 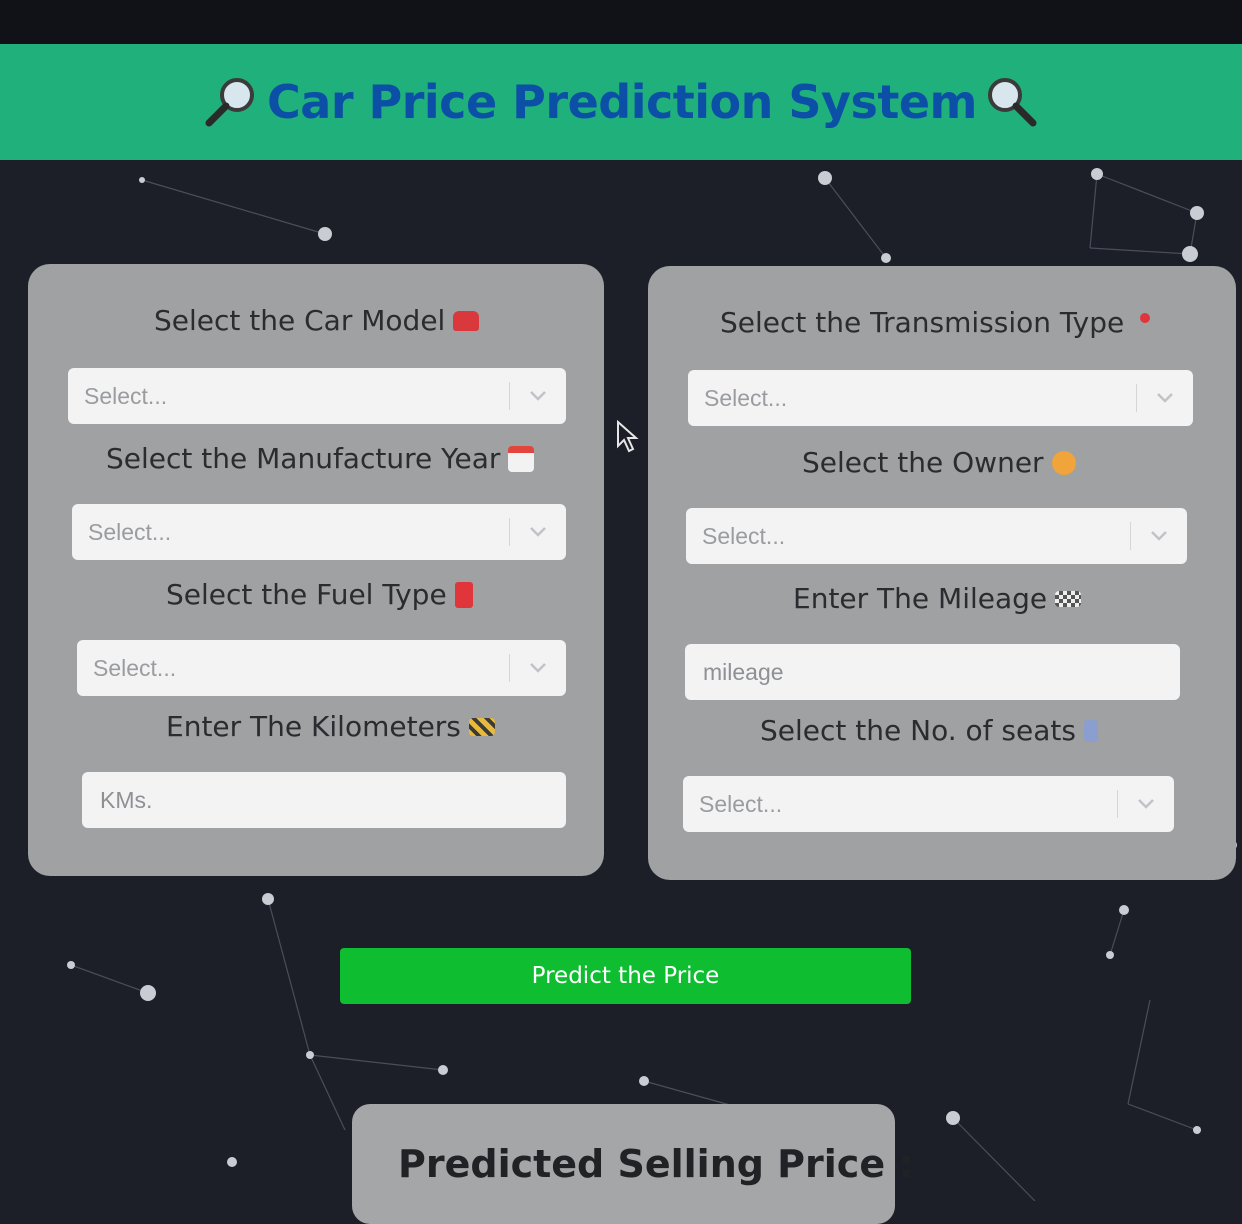 I want to click on person-icon, so click(x=1063, y=462).